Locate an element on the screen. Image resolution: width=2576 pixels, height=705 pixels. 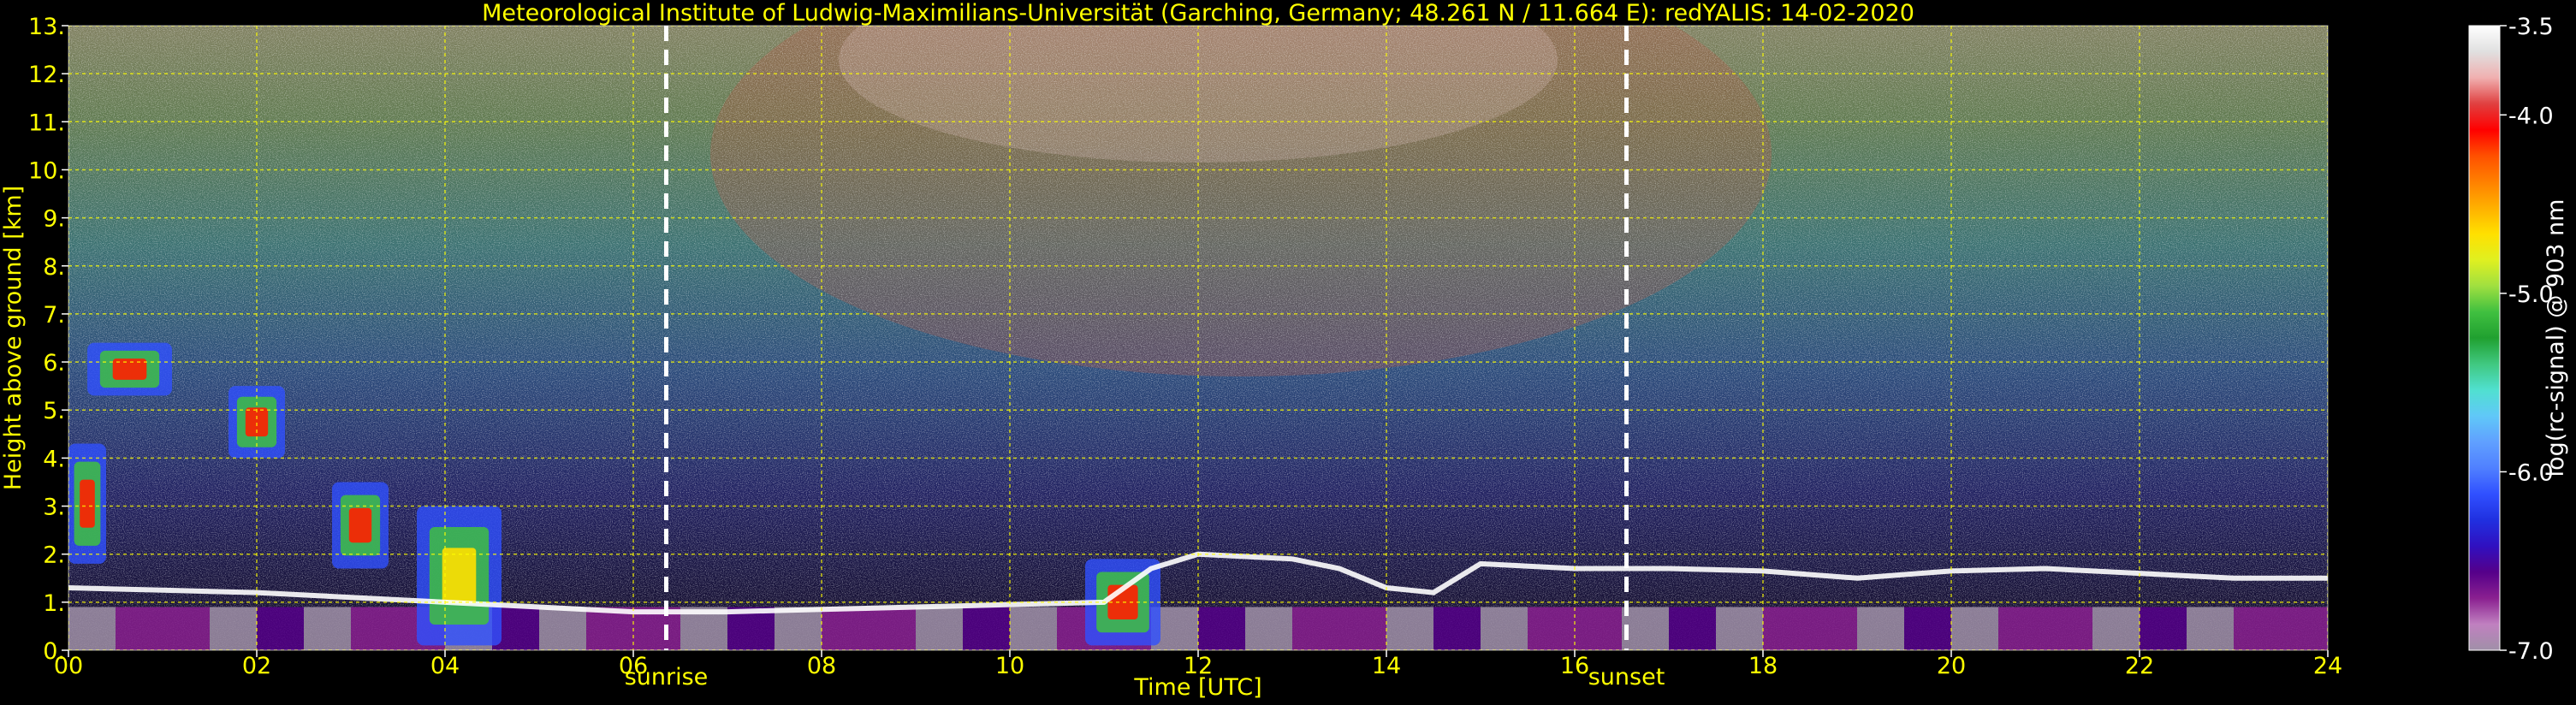
y-tick-label: 0. is located at coordinates (54, 651).